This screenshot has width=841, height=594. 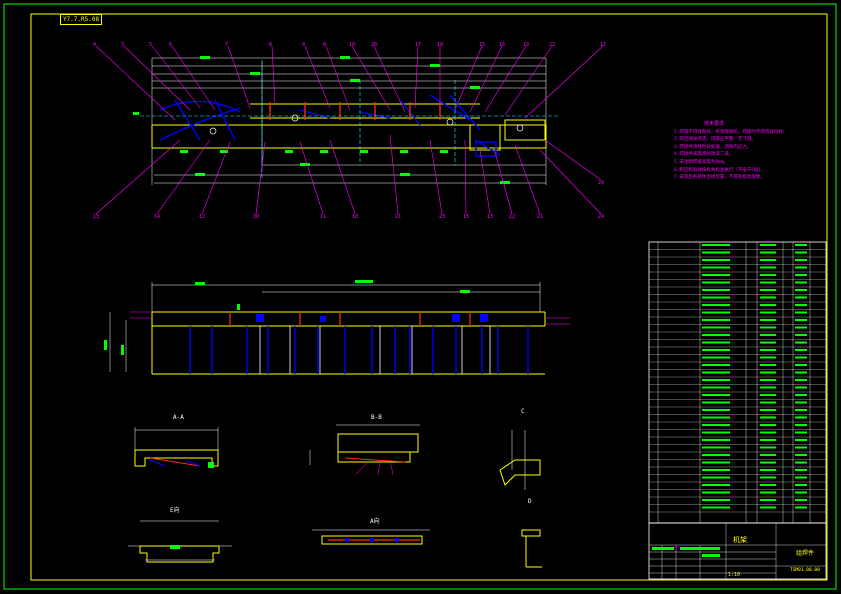 I want to click on section-label-b: B-B, so click(x=376, y=417).